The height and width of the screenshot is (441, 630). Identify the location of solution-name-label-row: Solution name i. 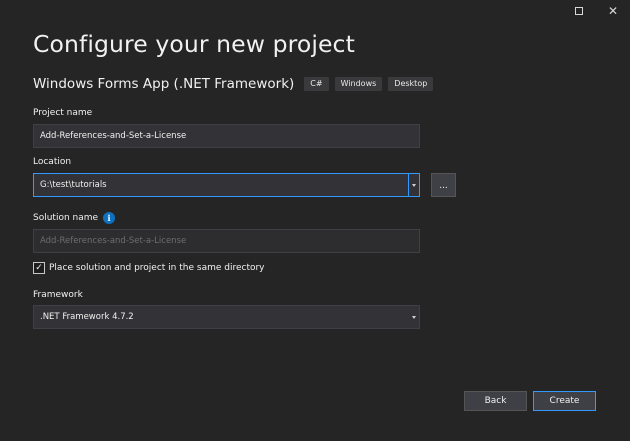
(74, 218).